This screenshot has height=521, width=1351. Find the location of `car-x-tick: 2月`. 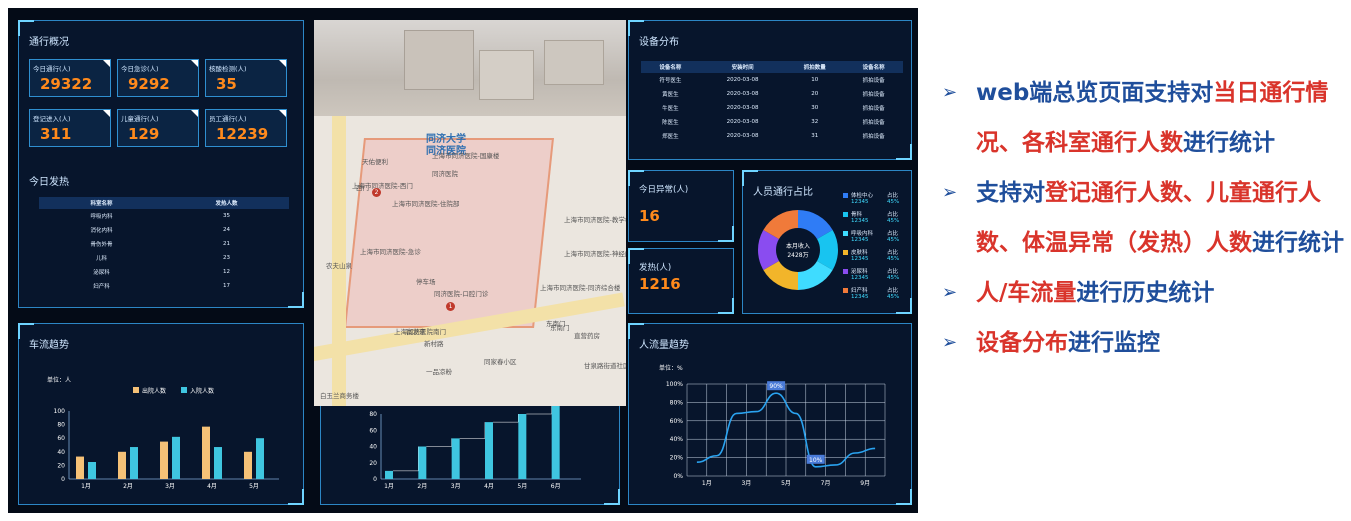

car-x-tick: 2月 is located at coordinates (128, 486).